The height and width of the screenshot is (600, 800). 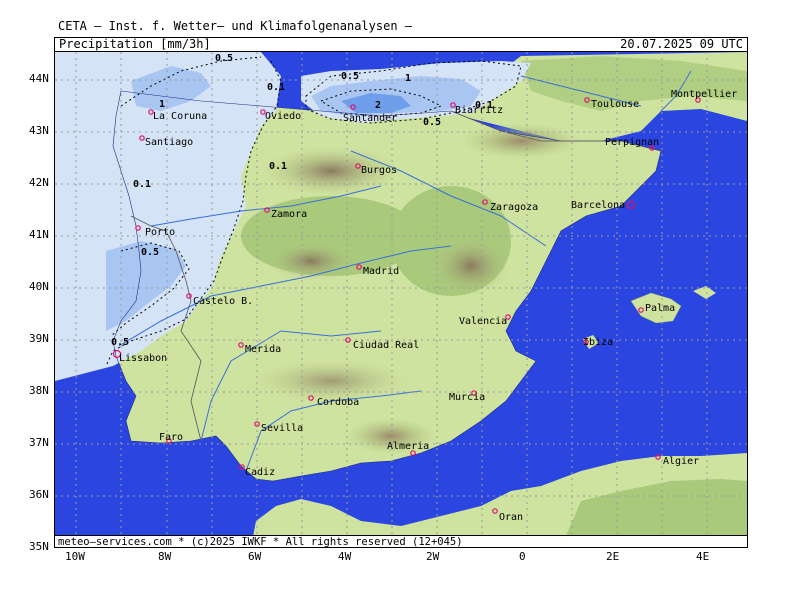 I want to click on city-label-montpellier: Montpellier, so click(x=704, y=94).